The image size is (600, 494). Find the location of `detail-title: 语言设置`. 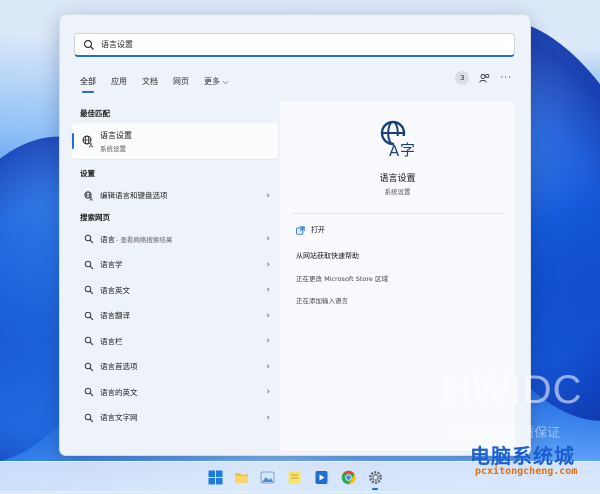

detail-title: 语言设置 is located at coordinates (397, 179).